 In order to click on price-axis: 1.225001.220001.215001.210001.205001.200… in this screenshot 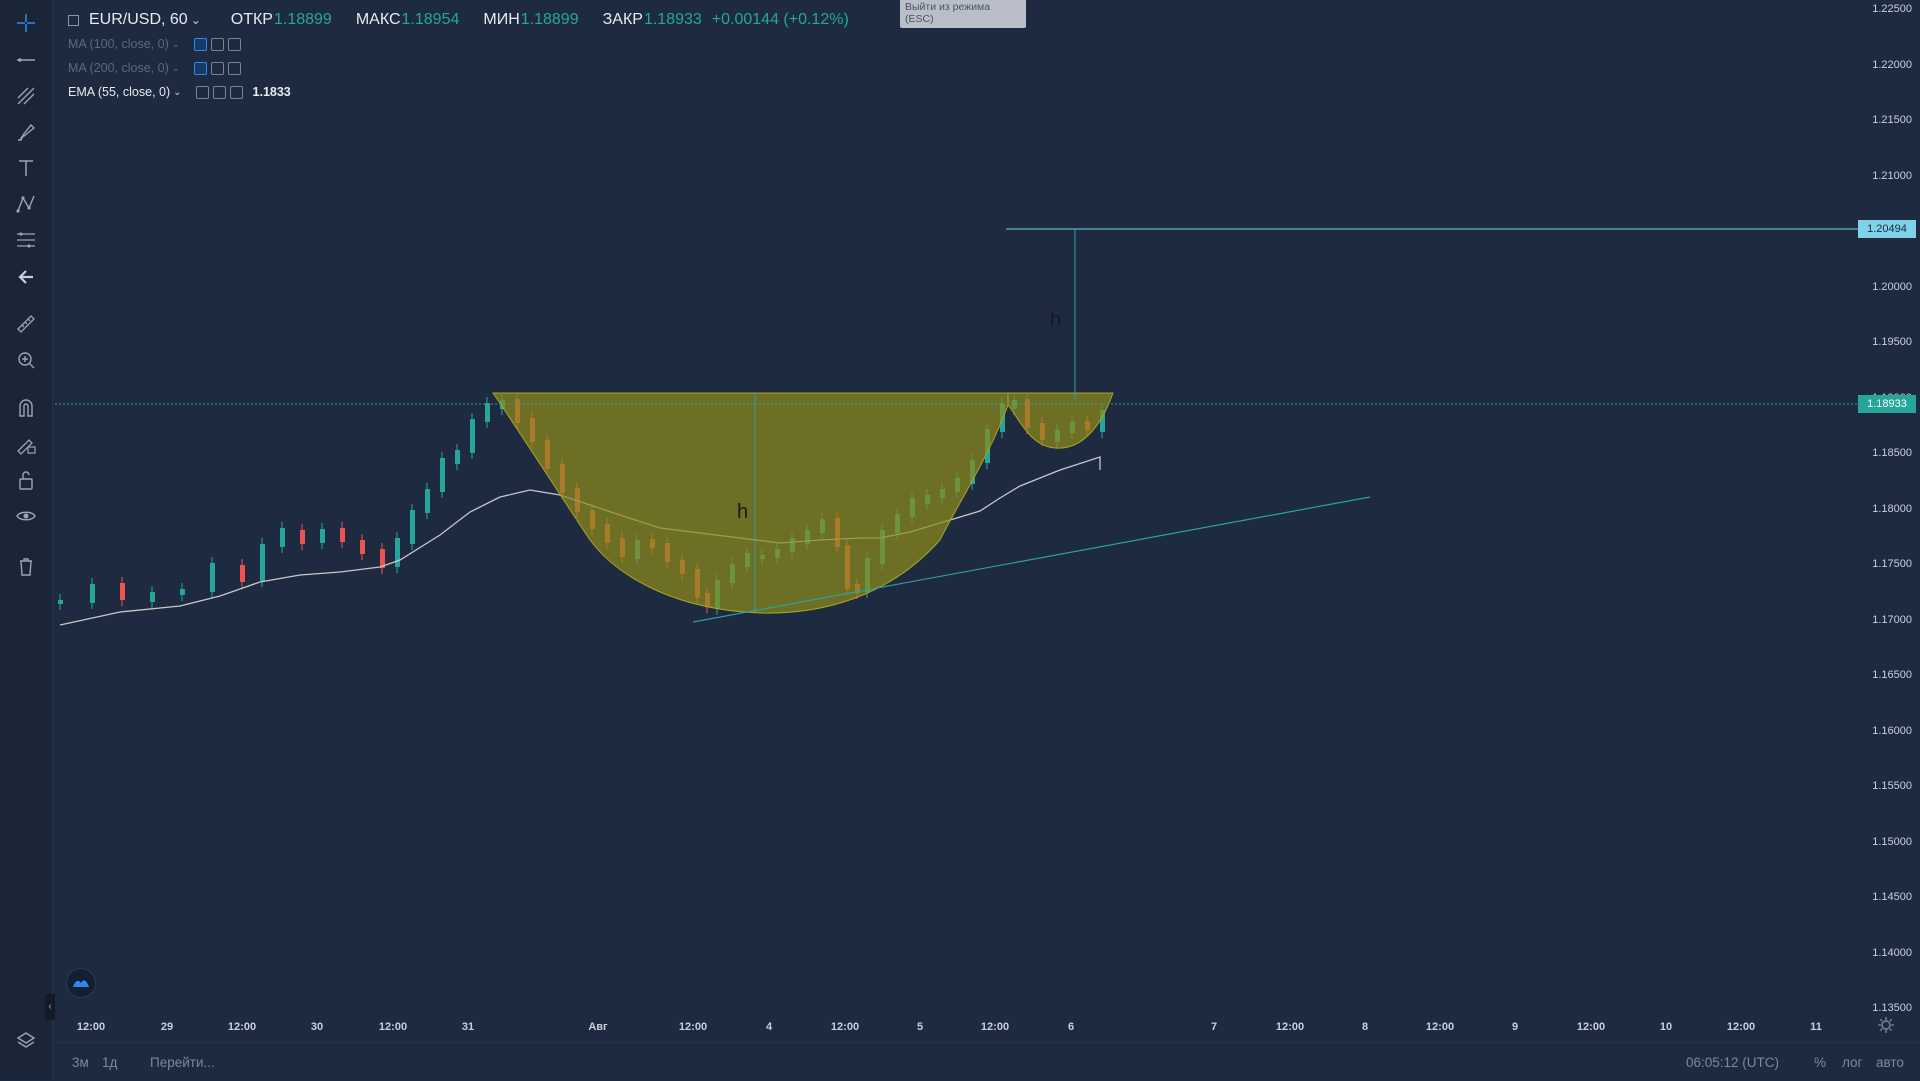, I will do `click(1889, 520)`.